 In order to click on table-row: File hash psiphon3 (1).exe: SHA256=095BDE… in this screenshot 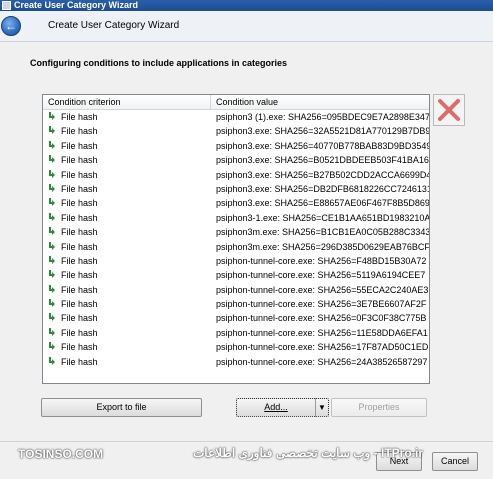, I will do `click(236, 117)`.